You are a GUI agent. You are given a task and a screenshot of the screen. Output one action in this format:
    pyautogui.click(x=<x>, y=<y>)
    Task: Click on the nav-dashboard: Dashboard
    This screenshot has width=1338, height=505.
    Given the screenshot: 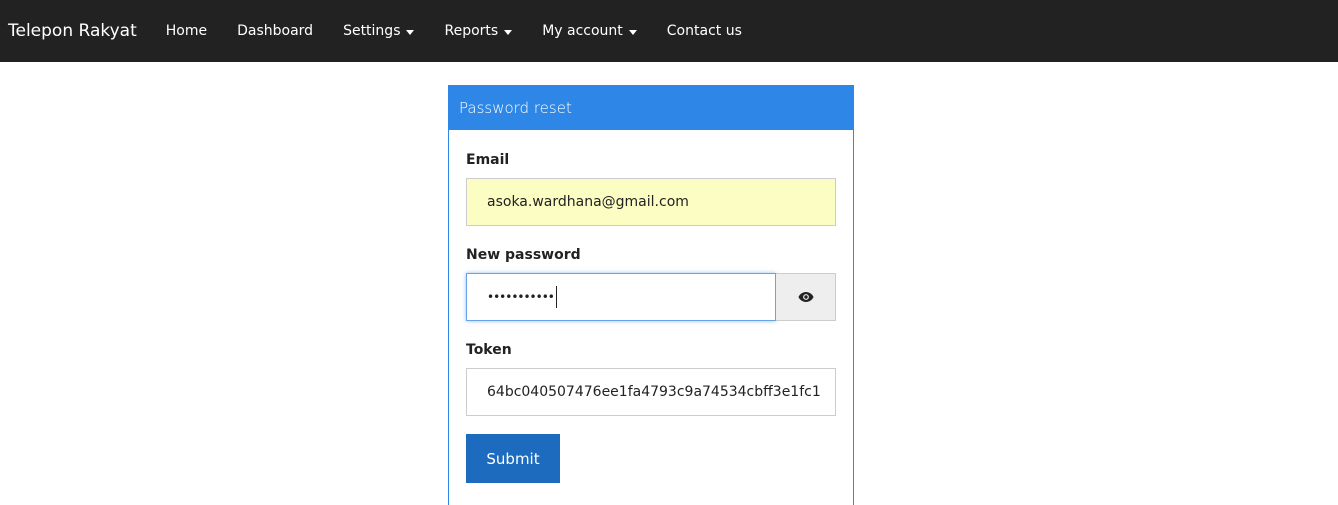 What is the action you would take?
    pyautogui.click(x=275, y=31)
    